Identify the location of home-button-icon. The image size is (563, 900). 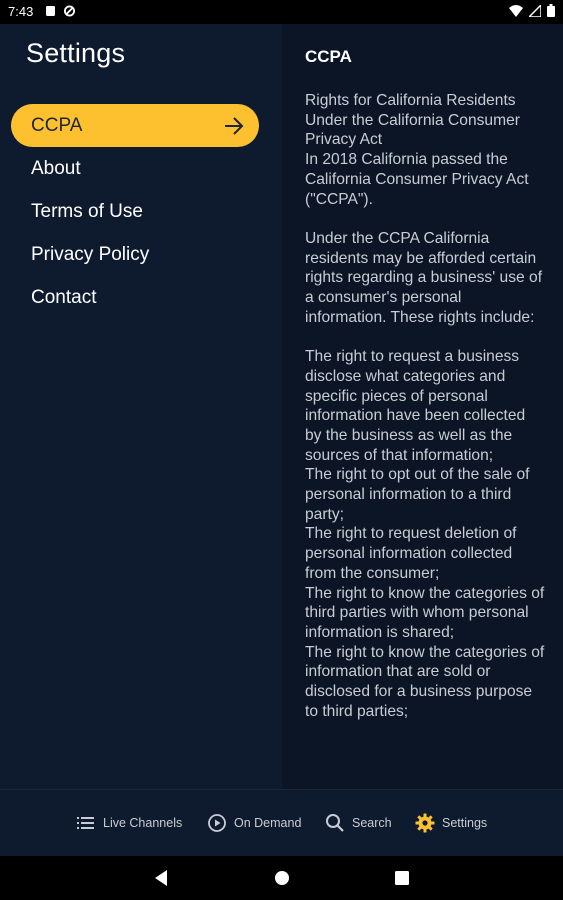
(282, 878).